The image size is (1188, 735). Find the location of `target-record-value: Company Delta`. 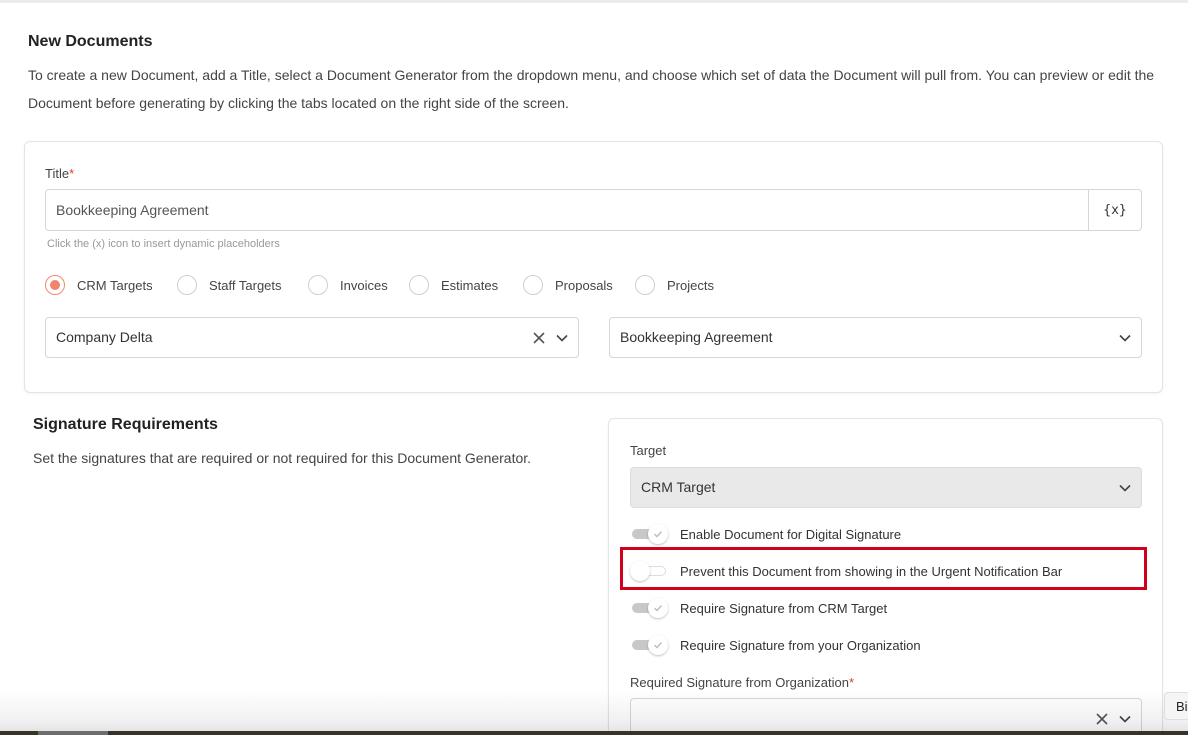

target-record-value: Company Delta is located at coordinates (104, 337).